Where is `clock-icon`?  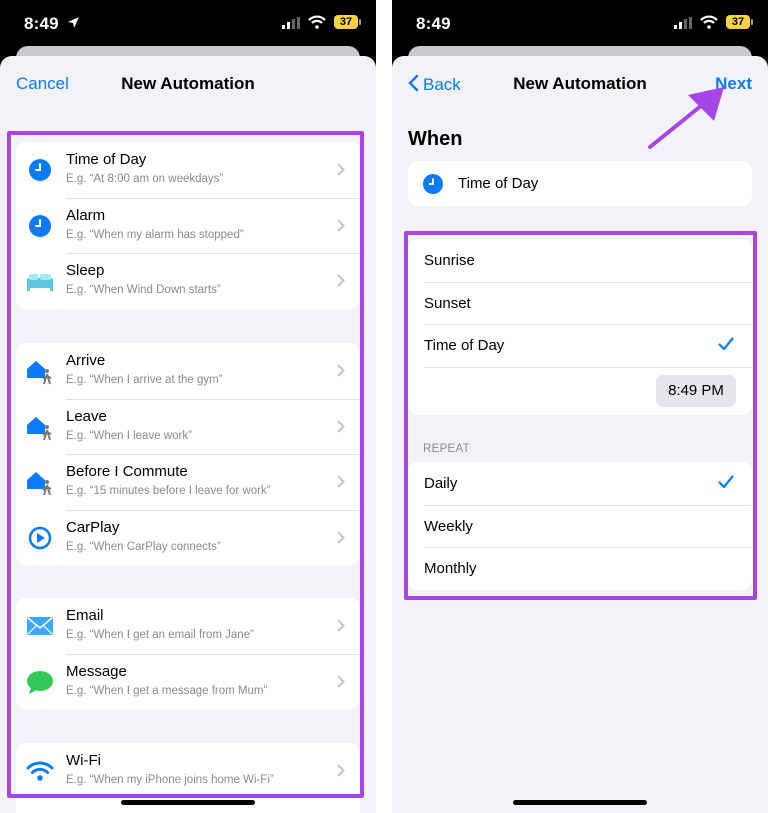 clock-icon is located at coordinates (433, 184).